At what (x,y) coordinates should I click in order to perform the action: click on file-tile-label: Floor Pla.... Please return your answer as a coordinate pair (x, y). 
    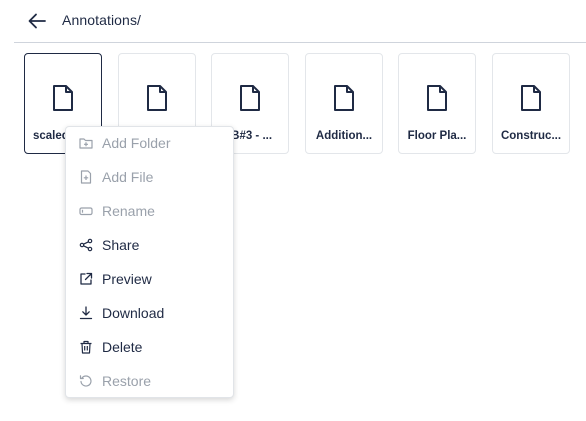
    Looking at the image, I should click on (437, 136).